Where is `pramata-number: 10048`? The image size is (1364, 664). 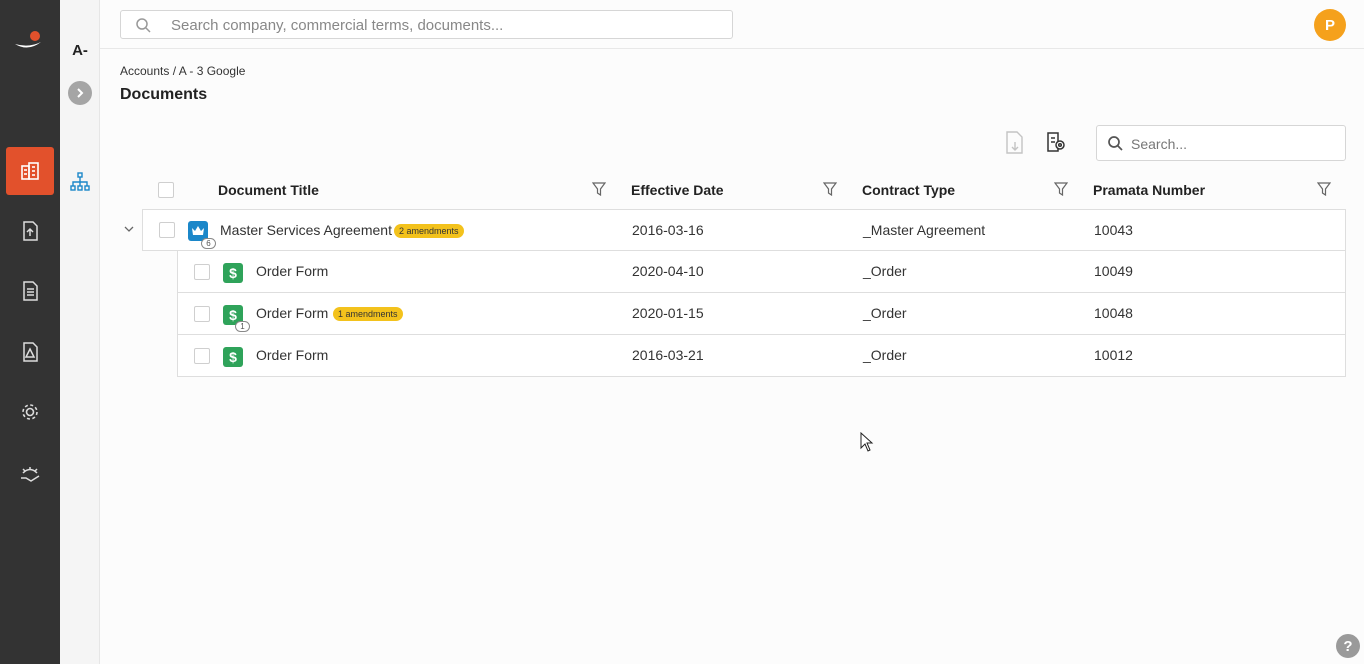 pramata-number: 10048 is located at coordinates (1113, 313).